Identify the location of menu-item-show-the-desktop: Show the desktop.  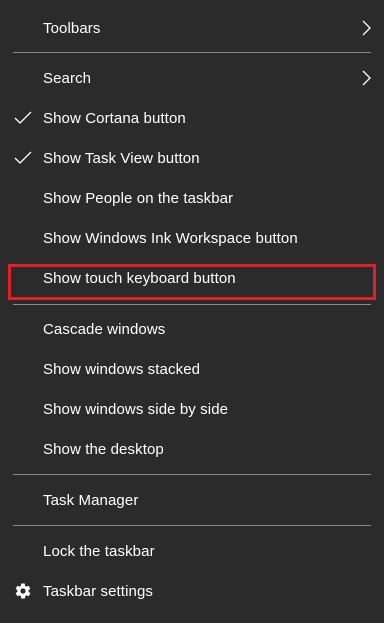
(192, 449).